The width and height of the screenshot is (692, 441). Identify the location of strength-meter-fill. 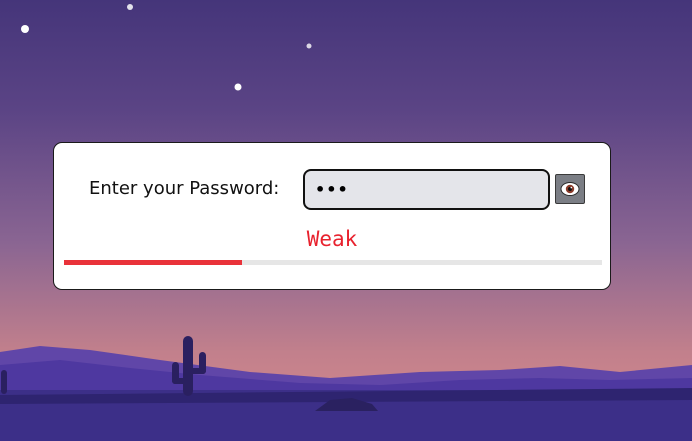
(153, 262).